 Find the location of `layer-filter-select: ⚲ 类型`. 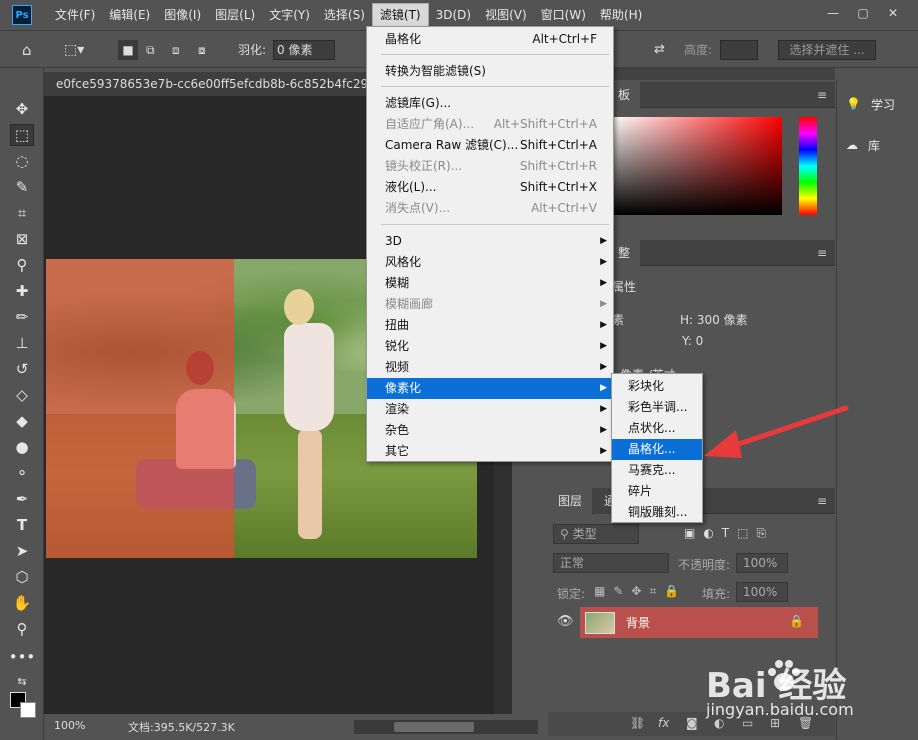

layer-filter-select: ⚲ 类型 is located at coordinates (596, 534).